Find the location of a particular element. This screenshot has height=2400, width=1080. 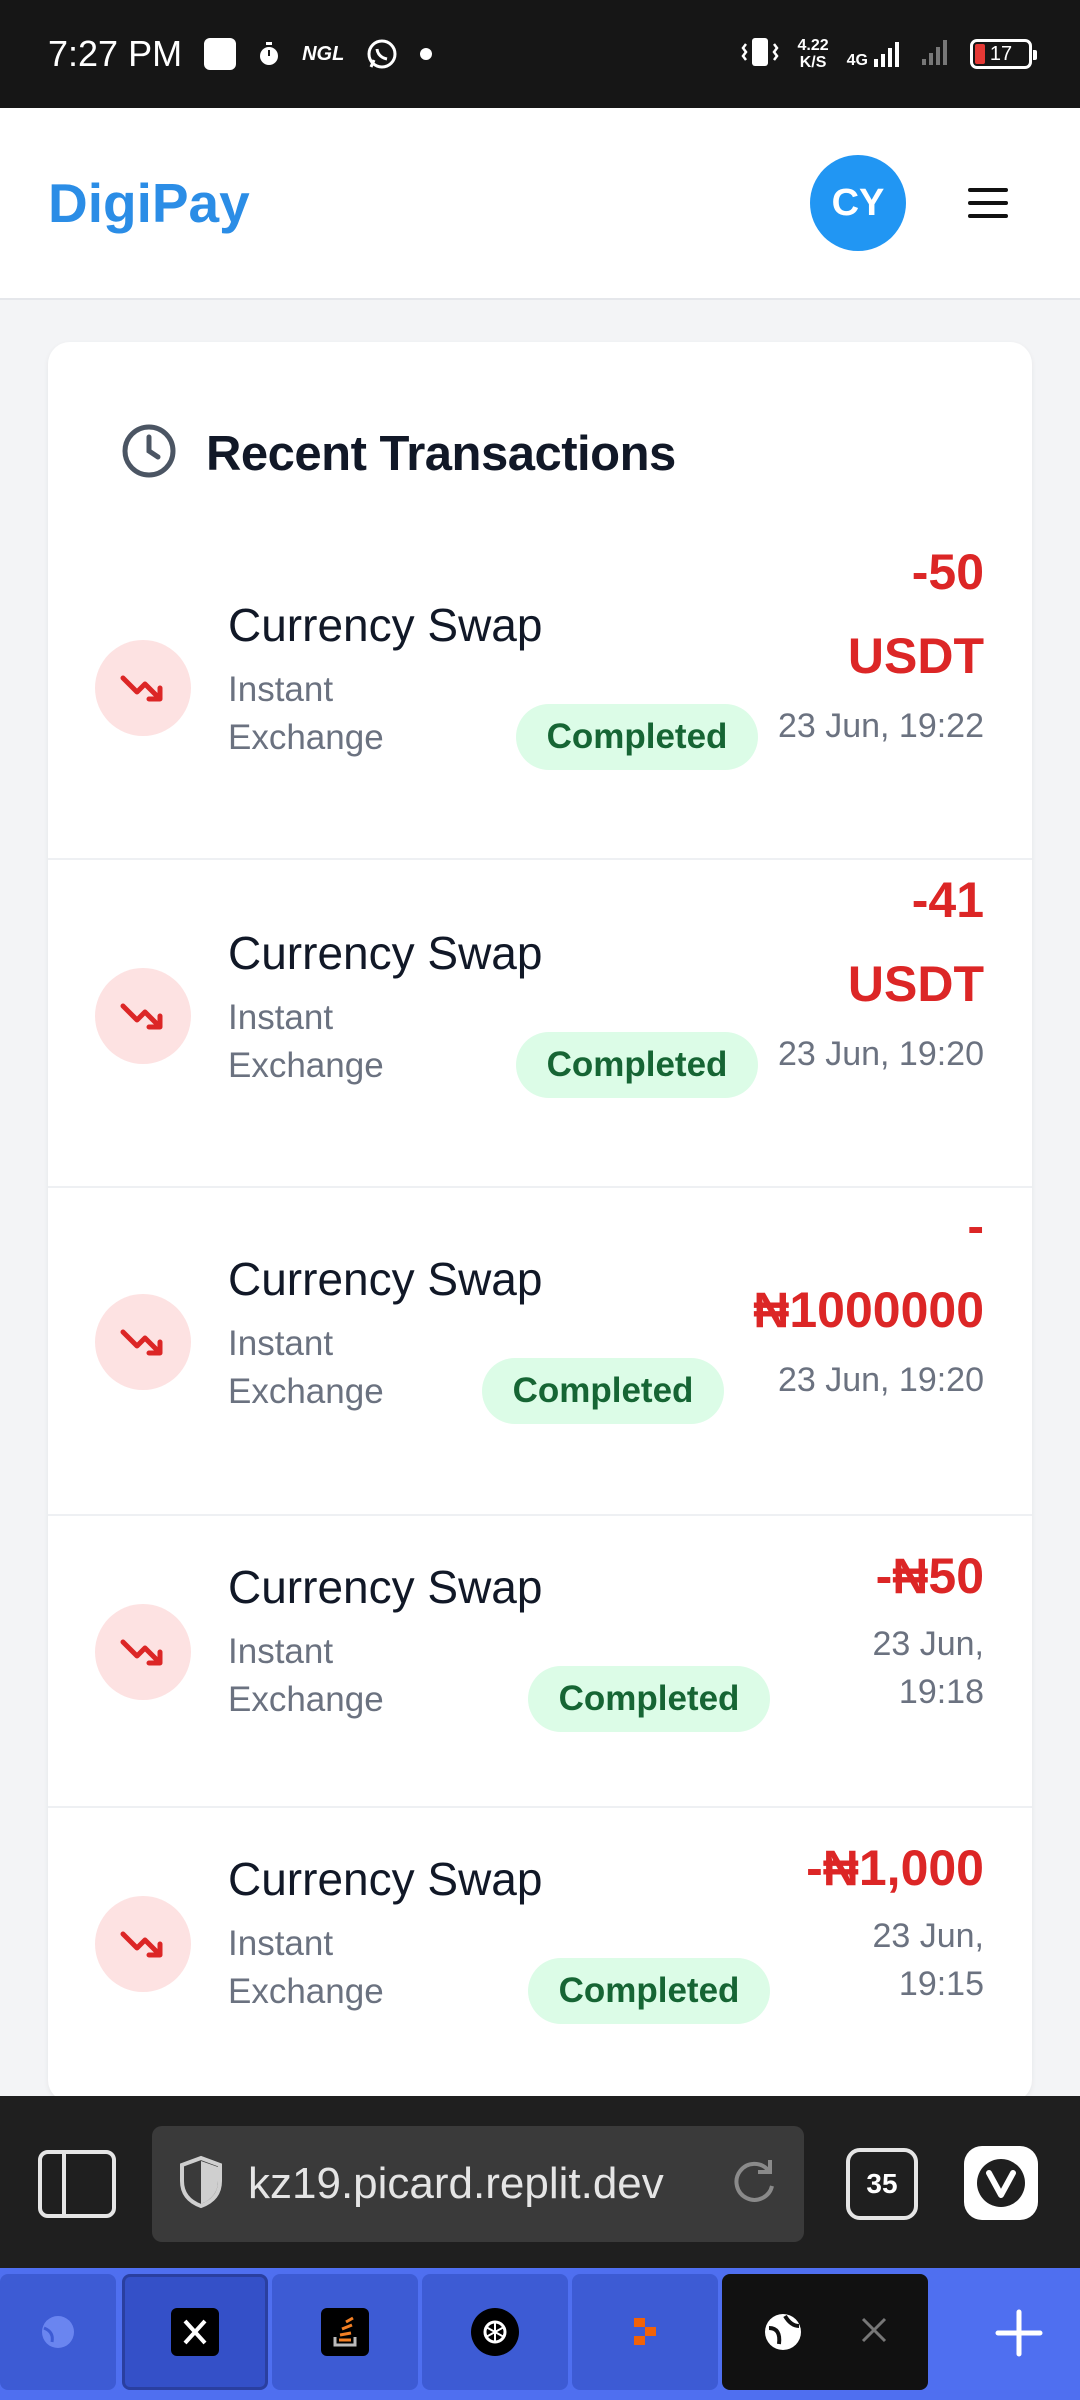

transaction-date: 23 Jun, 19:18 is located at coordinates (928, 1668).